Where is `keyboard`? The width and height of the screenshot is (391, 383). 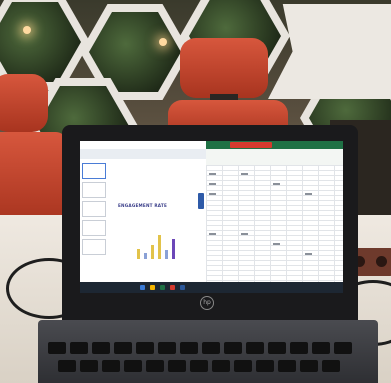
keyboard is located at coordinates (208, 360).